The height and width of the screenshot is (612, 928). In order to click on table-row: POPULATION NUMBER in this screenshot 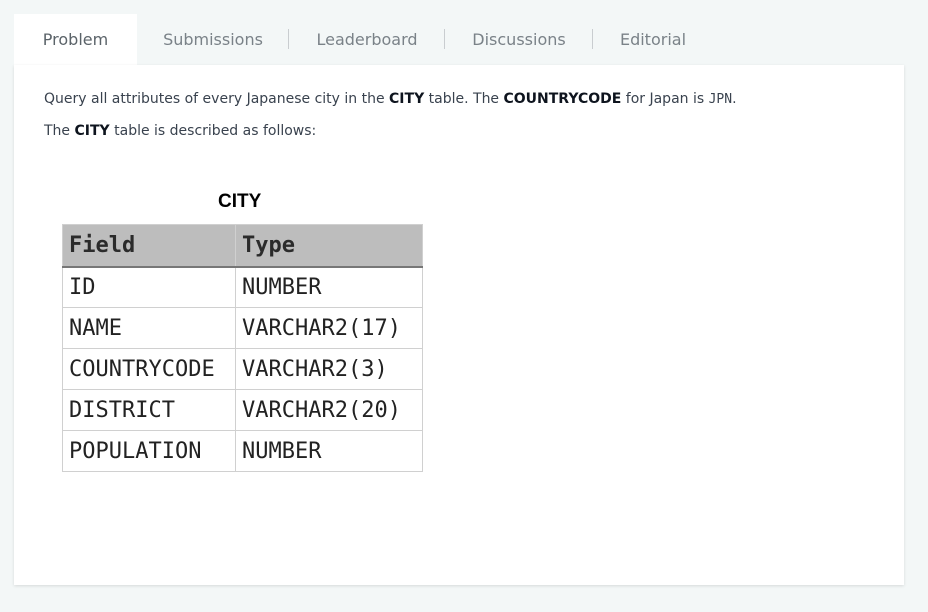, I will do `click(242, 451)`.